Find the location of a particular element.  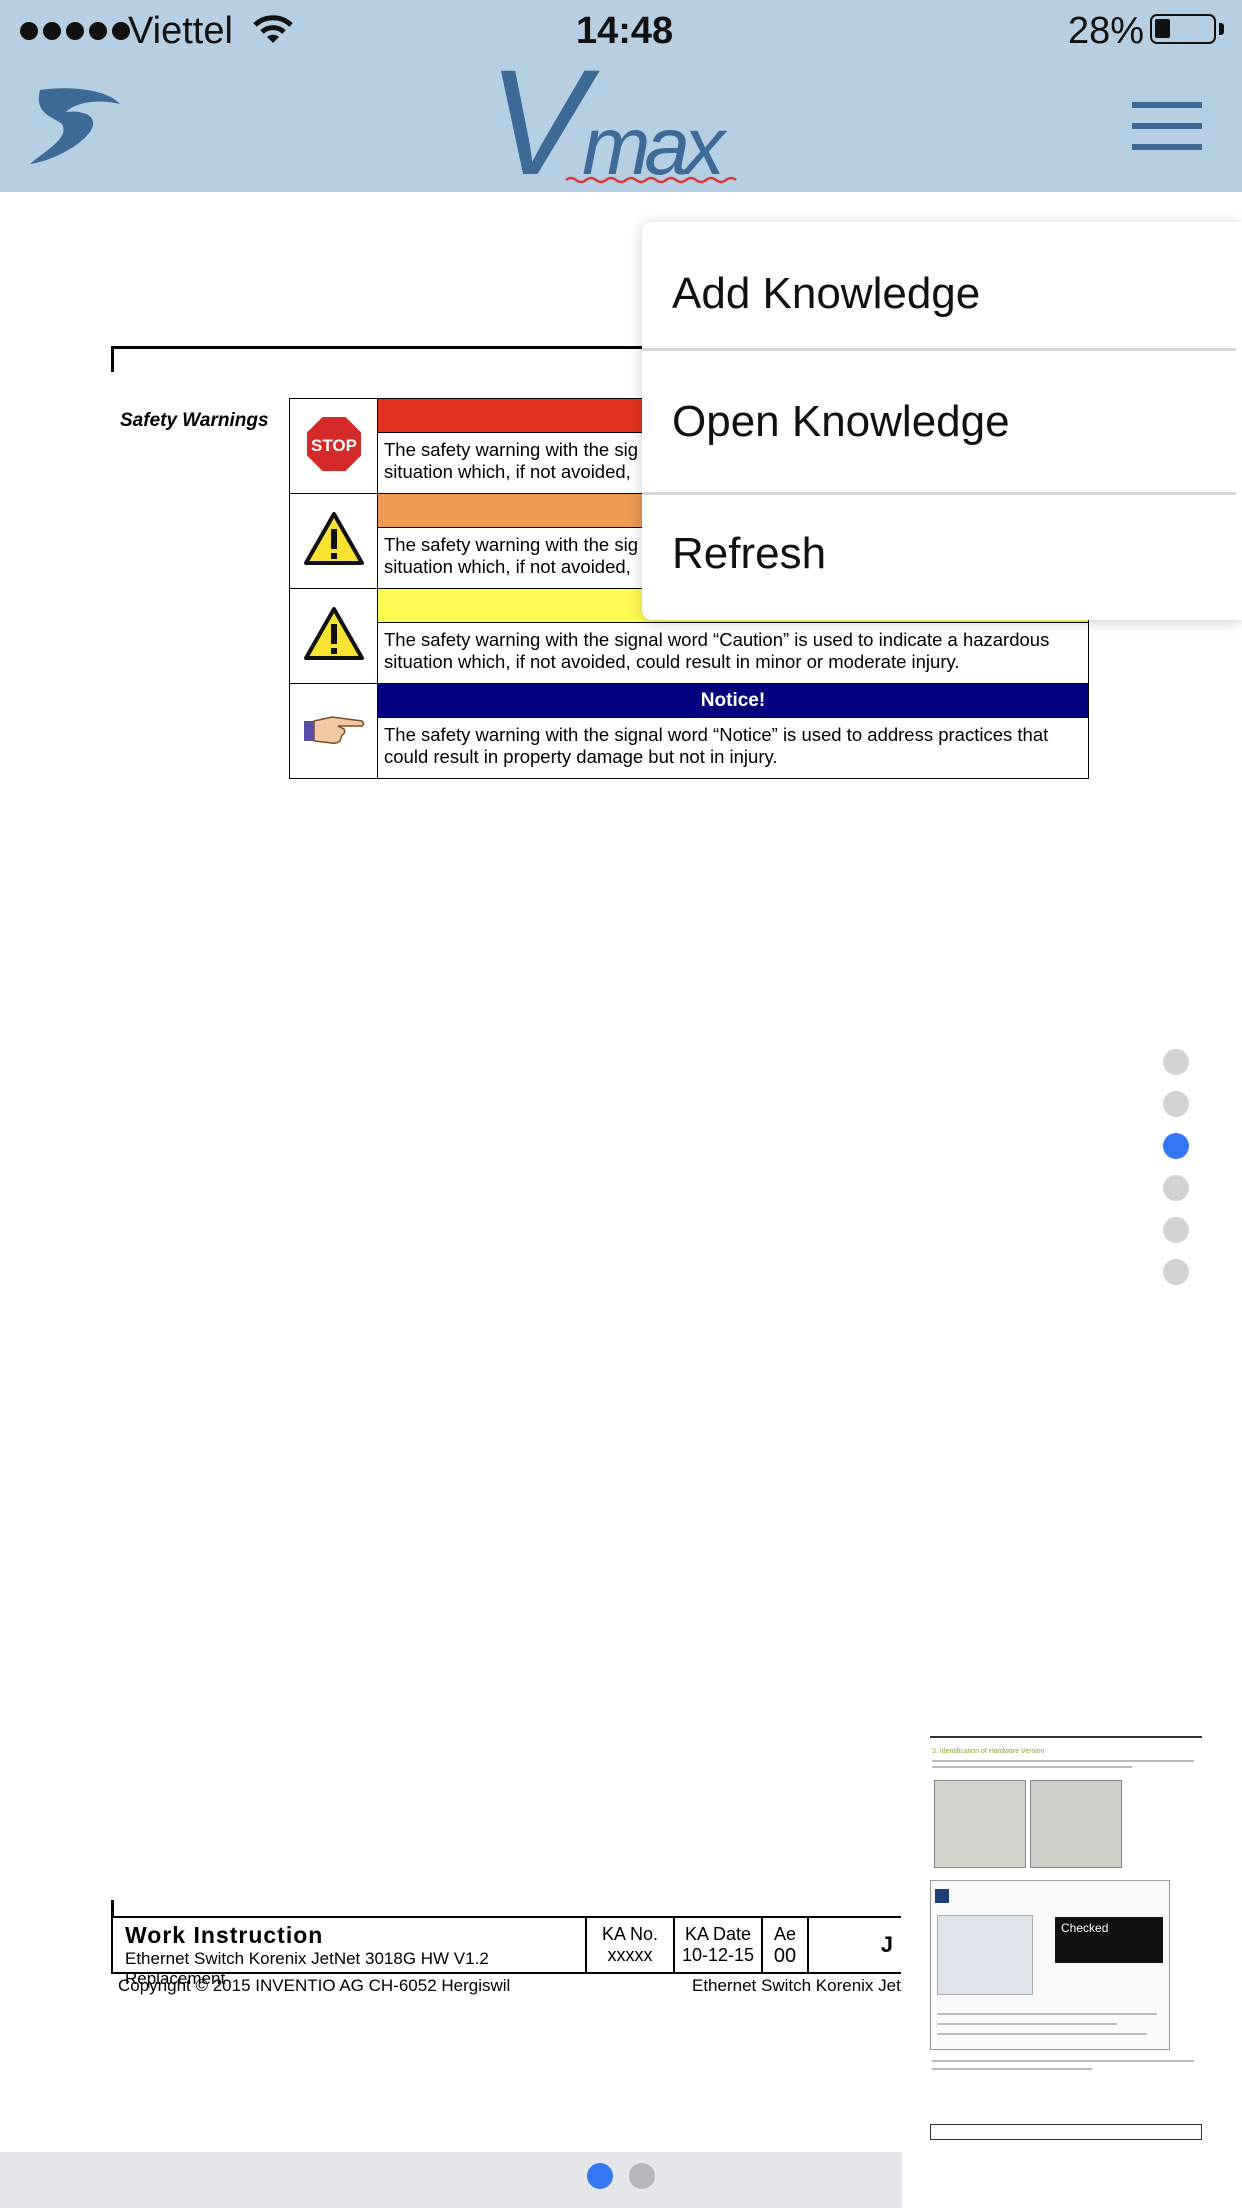

ka-no-cell: KA No. xxxxx is located at coordinates (631, 1945).